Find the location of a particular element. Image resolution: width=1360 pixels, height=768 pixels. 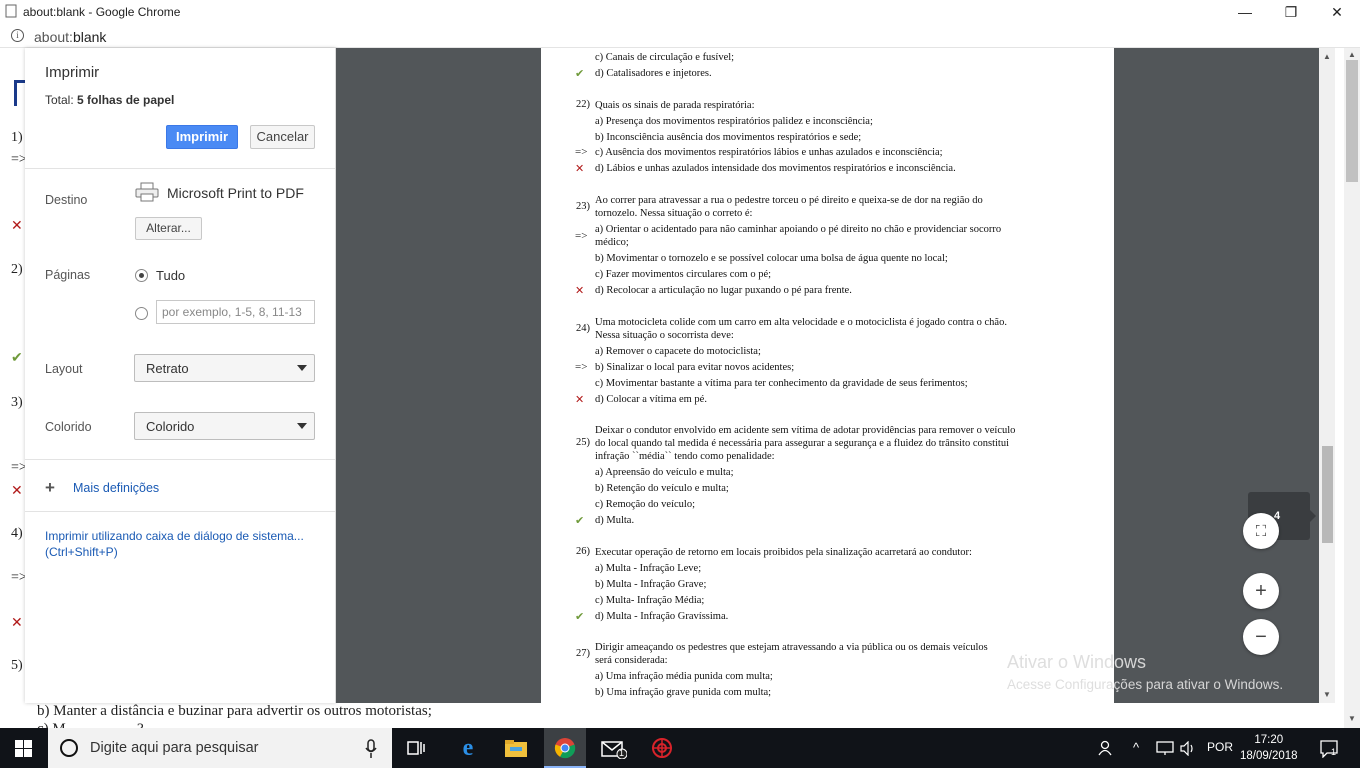

answer-line: a) Apreensão do veículo e multa; is located at coordinates (664, 472).